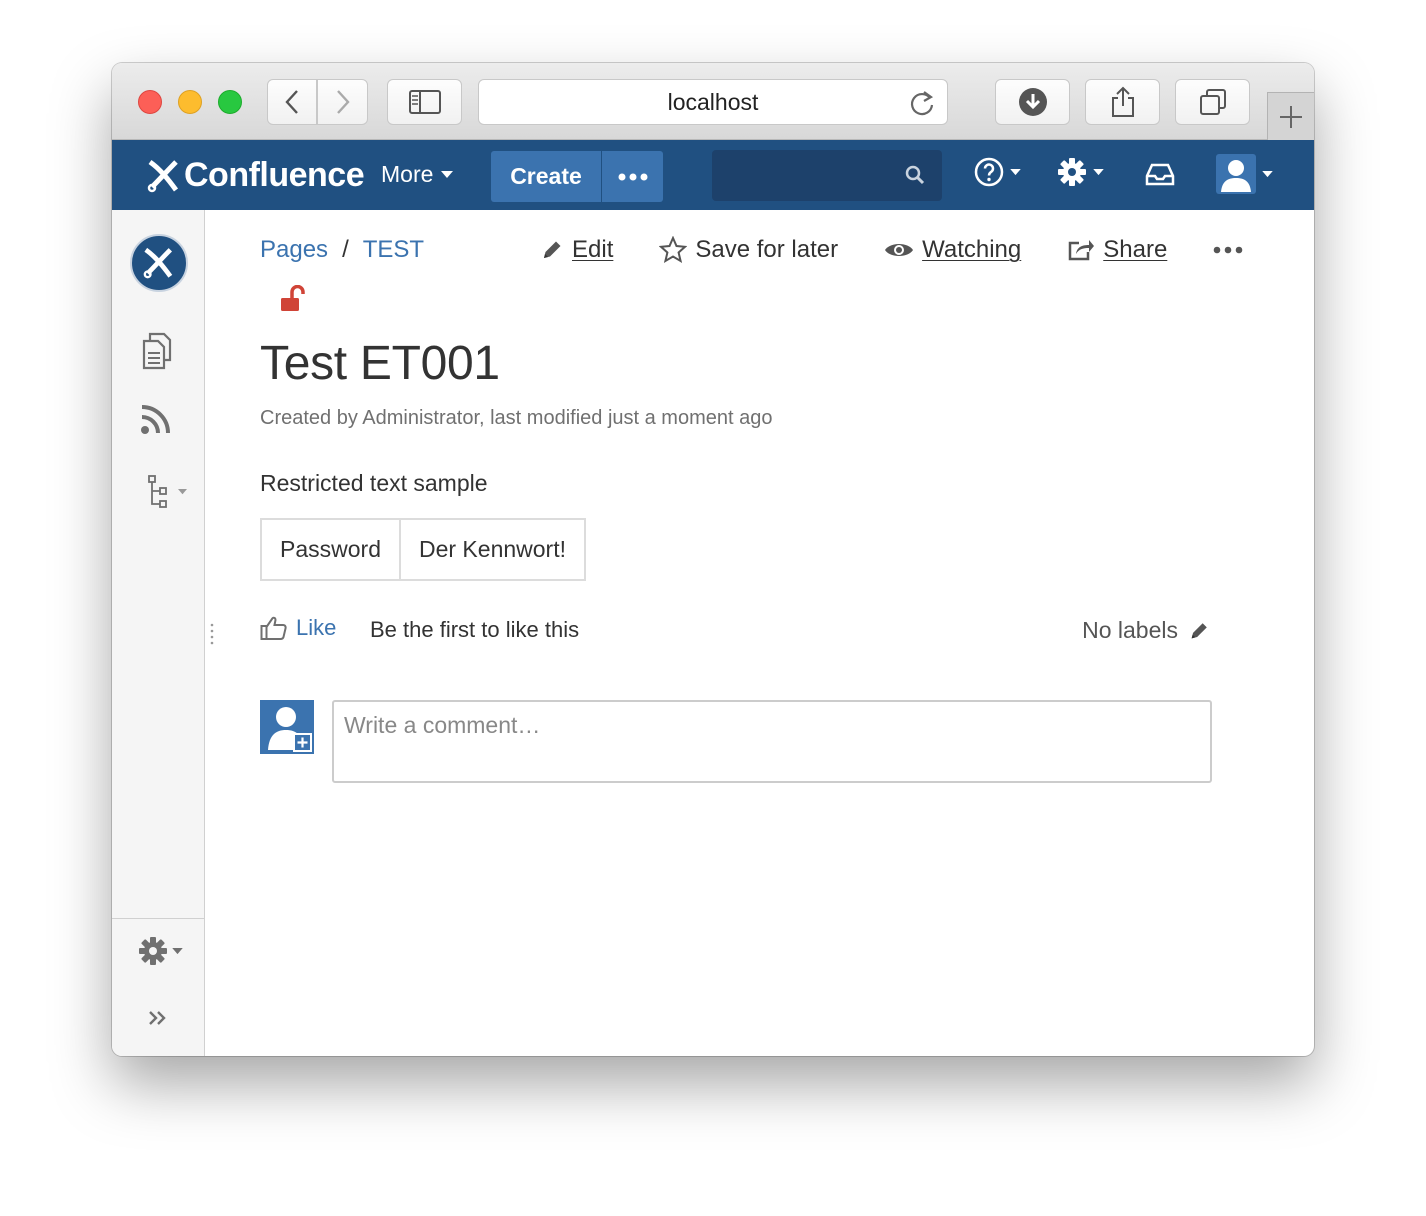 Image resolution: width=1426 pixels, height=1216 pixels. I want to click on notifications-button, so click(1160, 174).